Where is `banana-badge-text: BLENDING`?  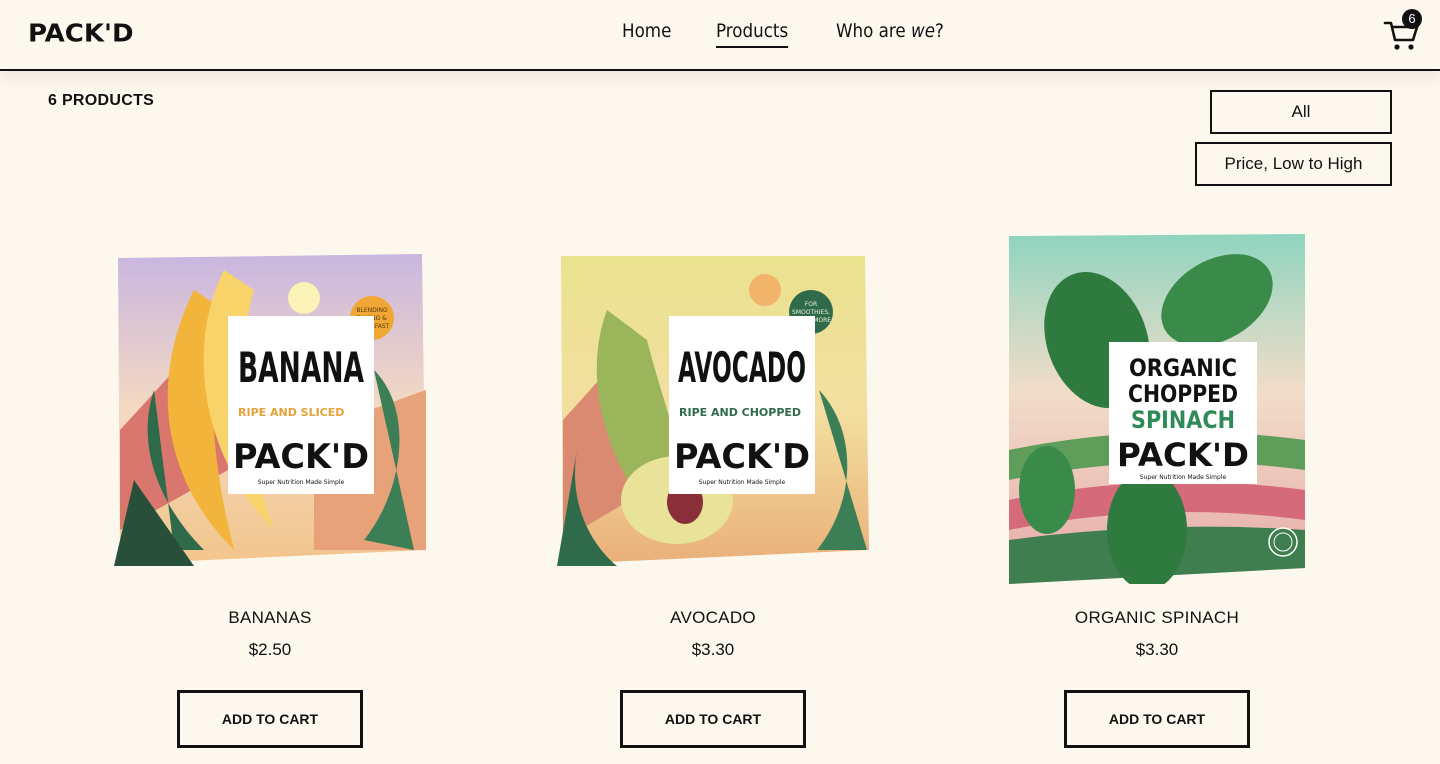
banana-badge-text: BLENDING is located at coordinates (372, 310).